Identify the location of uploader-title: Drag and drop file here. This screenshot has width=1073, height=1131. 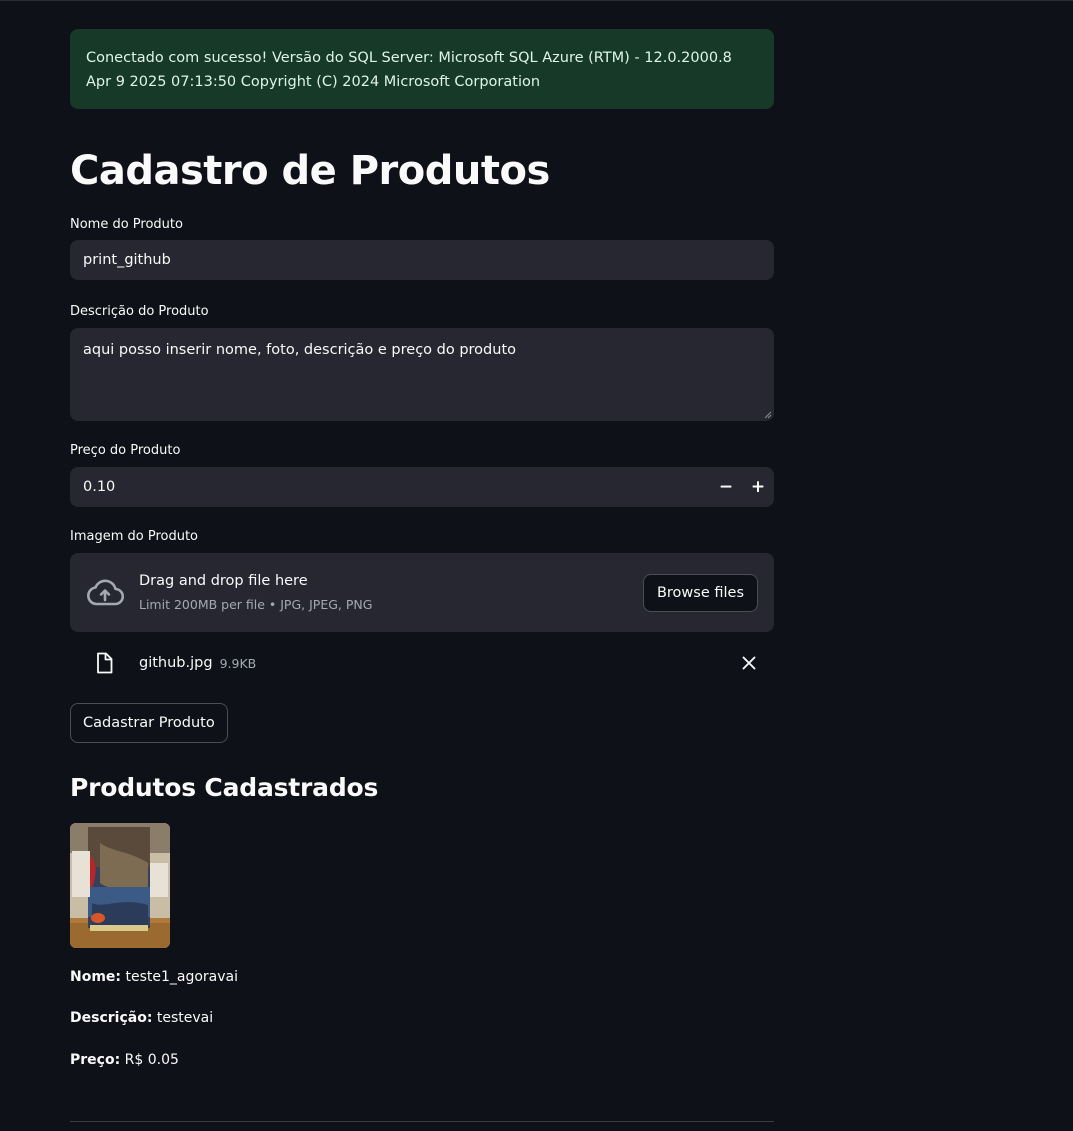
(223, 581).